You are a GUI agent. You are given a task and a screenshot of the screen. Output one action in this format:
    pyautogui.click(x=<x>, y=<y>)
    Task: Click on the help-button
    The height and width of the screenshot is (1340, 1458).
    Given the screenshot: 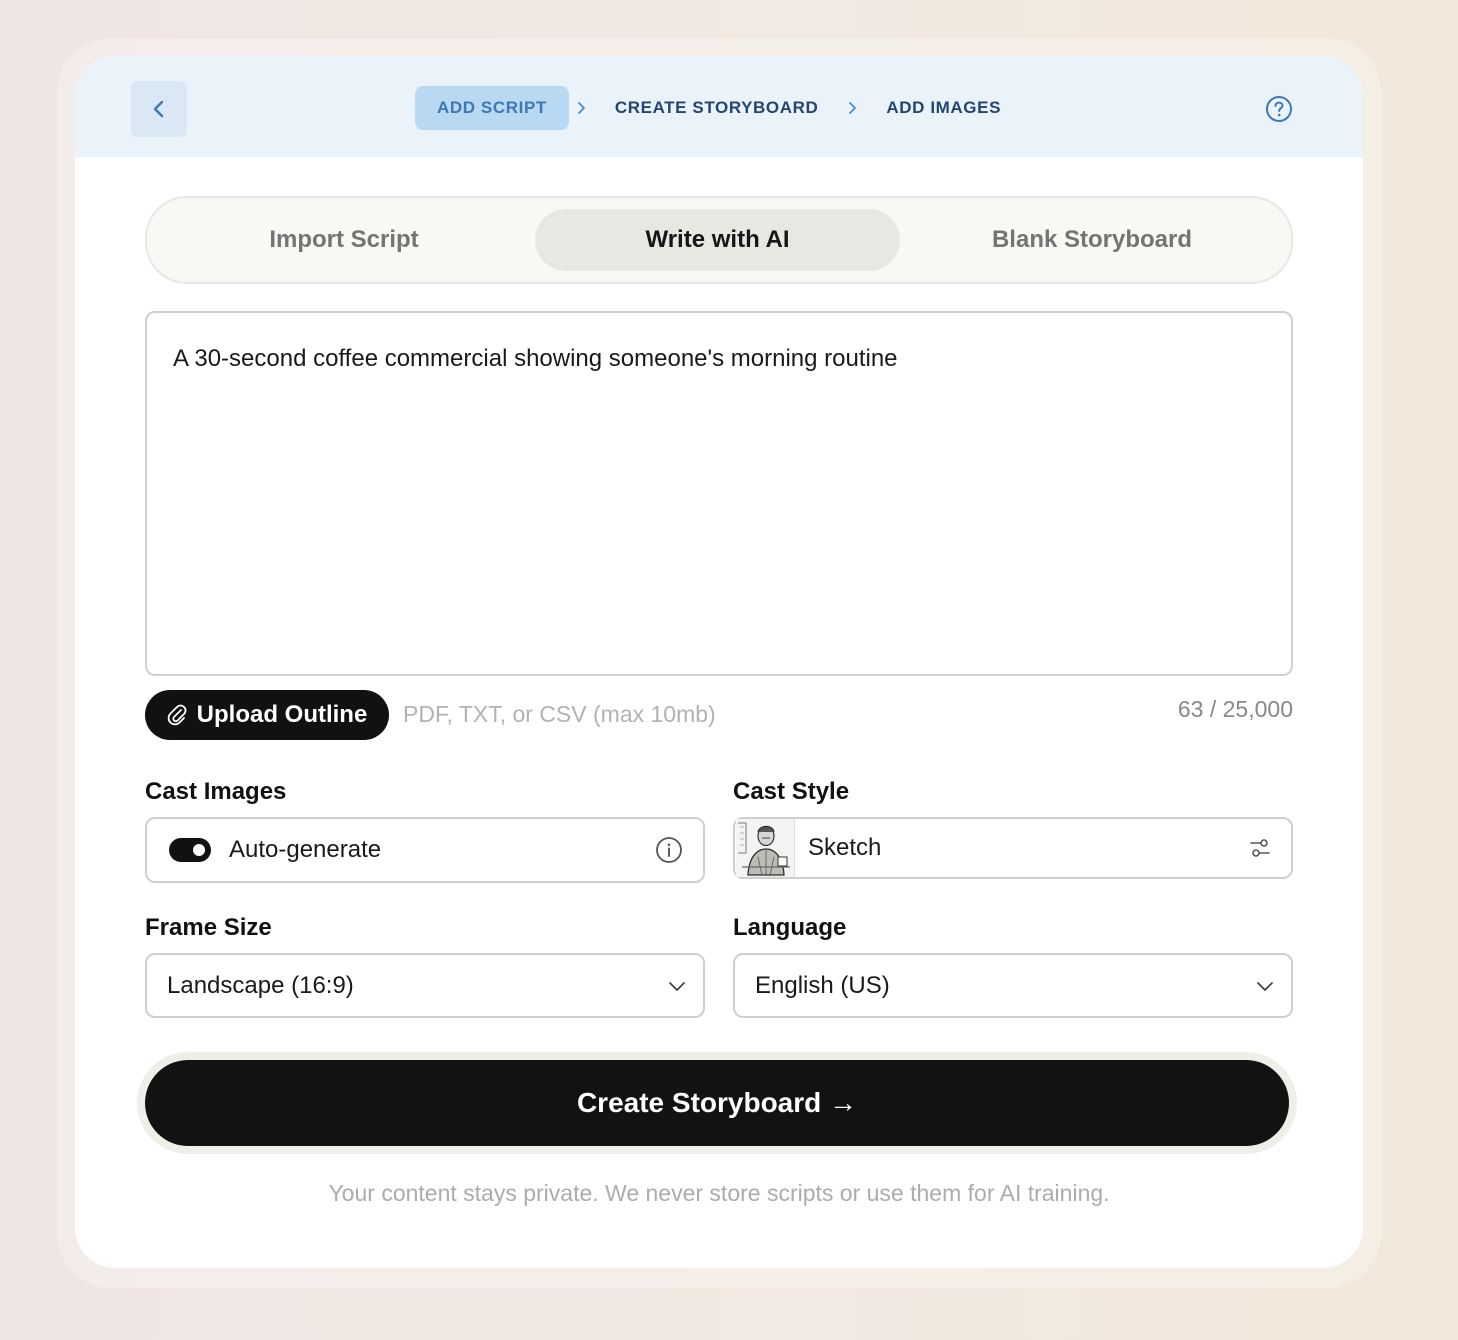 What is the action you would take?
    pyautogui.click(x=1279, y=109)
    